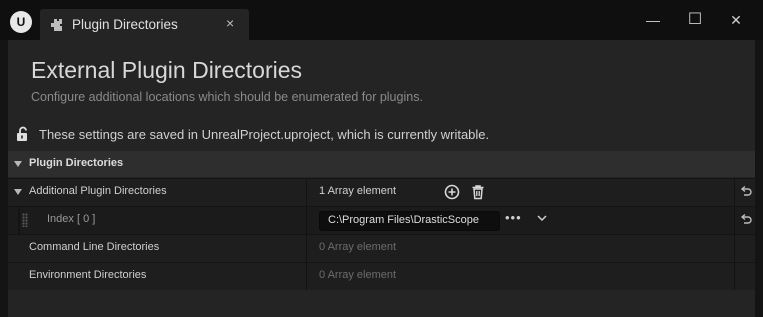 This screenshot has width=763, height=317. I want to click on add-element-icon, so click(452, 192).